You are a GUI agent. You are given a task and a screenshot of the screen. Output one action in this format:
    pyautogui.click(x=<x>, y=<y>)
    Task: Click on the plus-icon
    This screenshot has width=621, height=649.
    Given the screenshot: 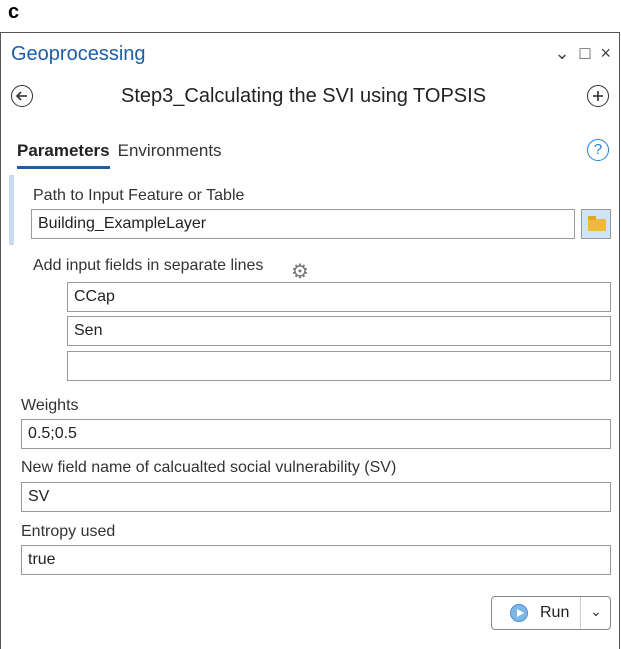 What is the action you would take?
    pyautogui.click(x=598, y=96)
    